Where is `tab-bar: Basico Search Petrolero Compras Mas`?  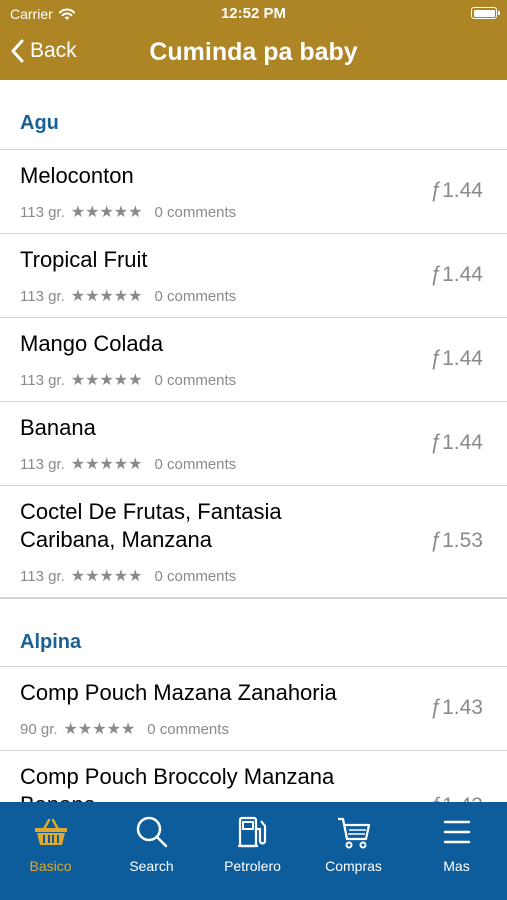 tab-bar: Basico Search Petrolero Compras Mas is located at coordinates (253, 851).